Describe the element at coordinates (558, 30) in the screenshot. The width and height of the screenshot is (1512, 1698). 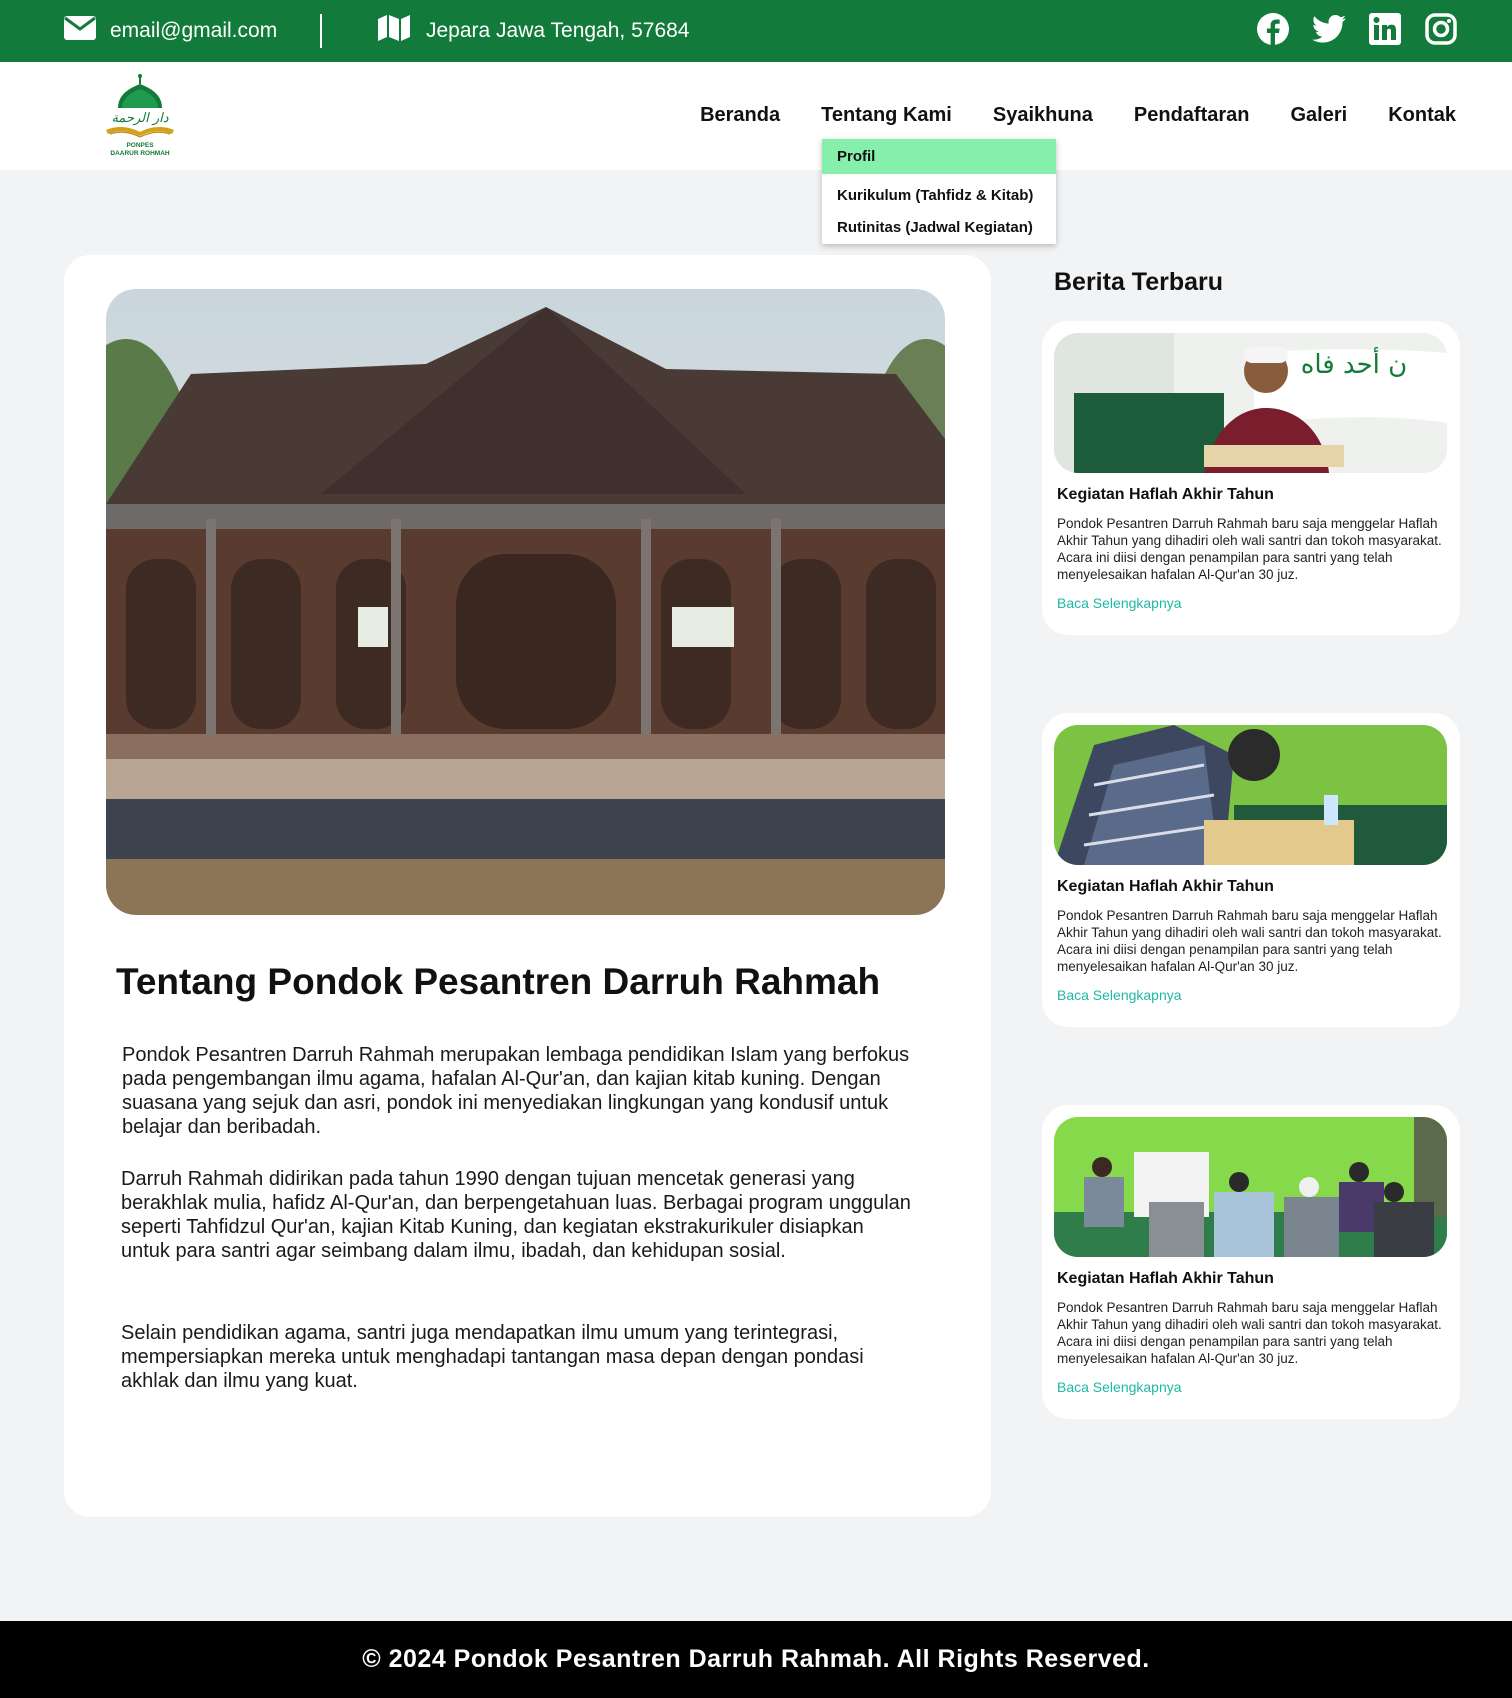
I see `address-text: Jepara Jawa Tengah, 57684` at that location.